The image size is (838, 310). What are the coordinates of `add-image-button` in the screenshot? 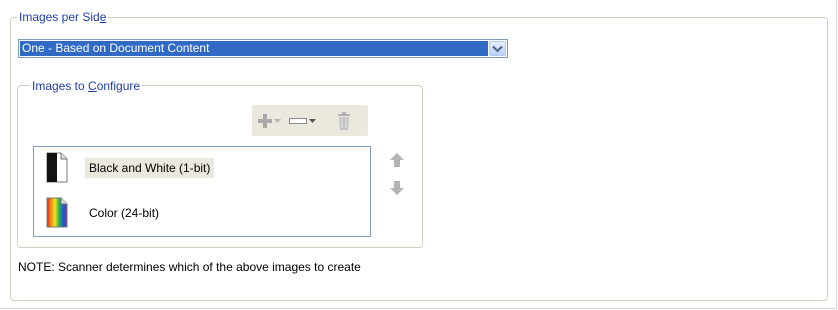 It's located at (269, 120).